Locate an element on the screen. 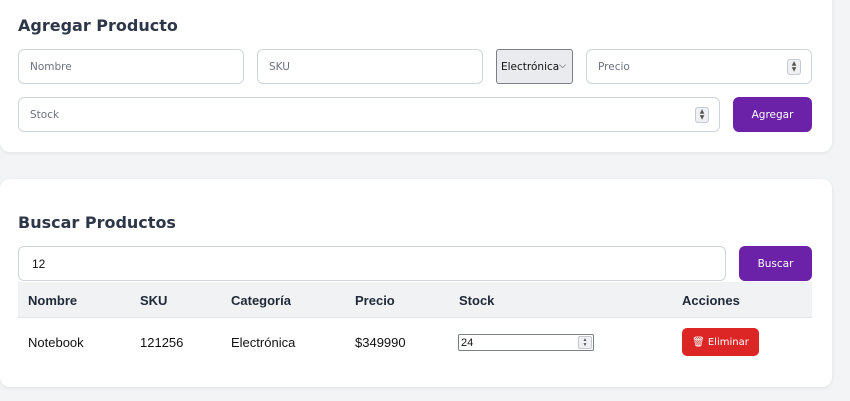 The image size is (850, 401). category-select: Electrónica ⌵ is located at coordinates (534, 66).